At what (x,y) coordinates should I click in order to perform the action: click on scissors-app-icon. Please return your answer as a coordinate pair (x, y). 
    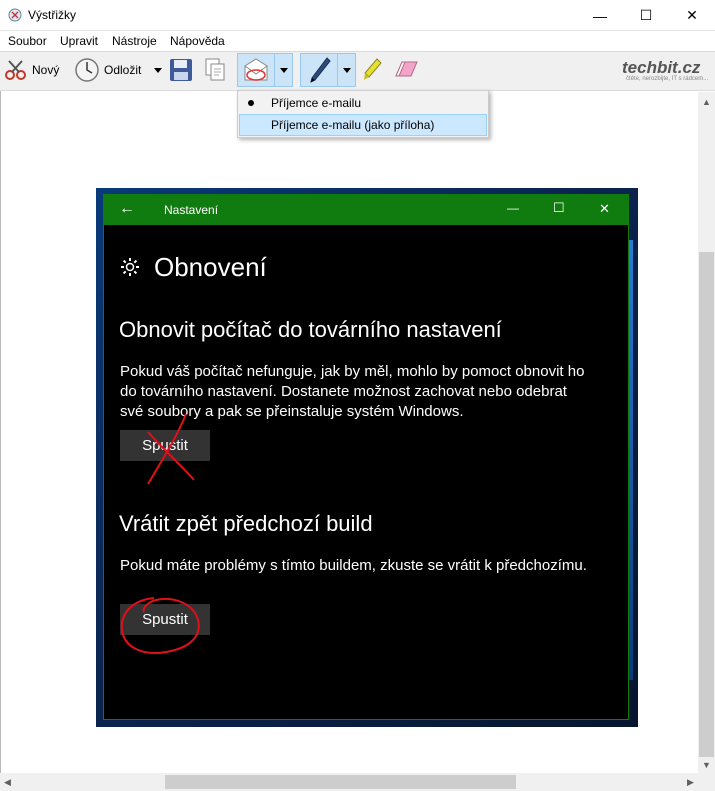
    Looking at the image, I should click on (15, 15).